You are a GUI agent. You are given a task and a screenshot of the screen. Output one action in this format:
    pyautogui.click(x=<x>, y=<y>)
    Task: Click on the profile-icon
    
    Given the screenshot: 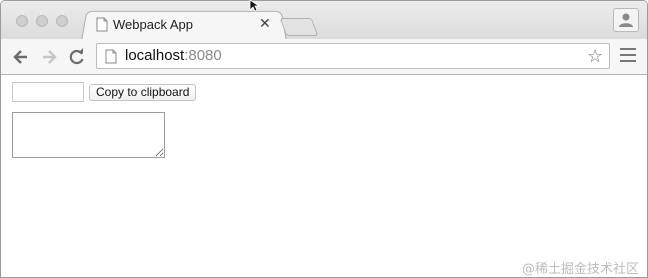 What is the action you would take?
    pyautogui.click(x=626, y=20)
    